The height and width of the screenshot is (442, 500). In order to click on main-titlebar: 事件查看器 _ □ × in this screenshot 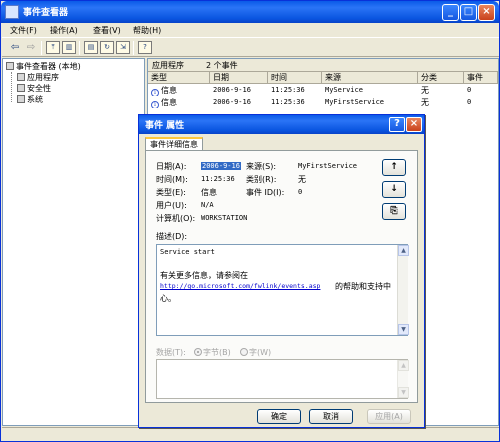, I will do `click(250, 12)`.